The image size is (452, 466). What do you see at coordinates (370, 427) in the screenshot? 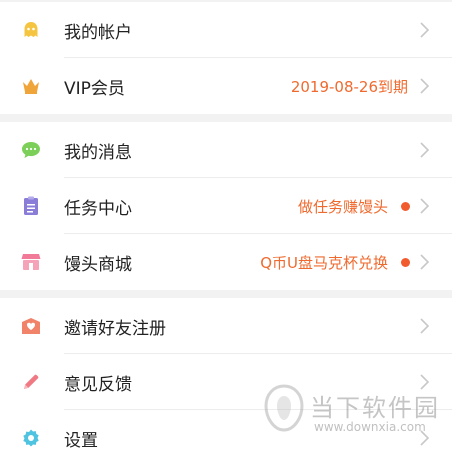
I see `watermark-url: www.downxia.com` at bounding box center [370, 427].